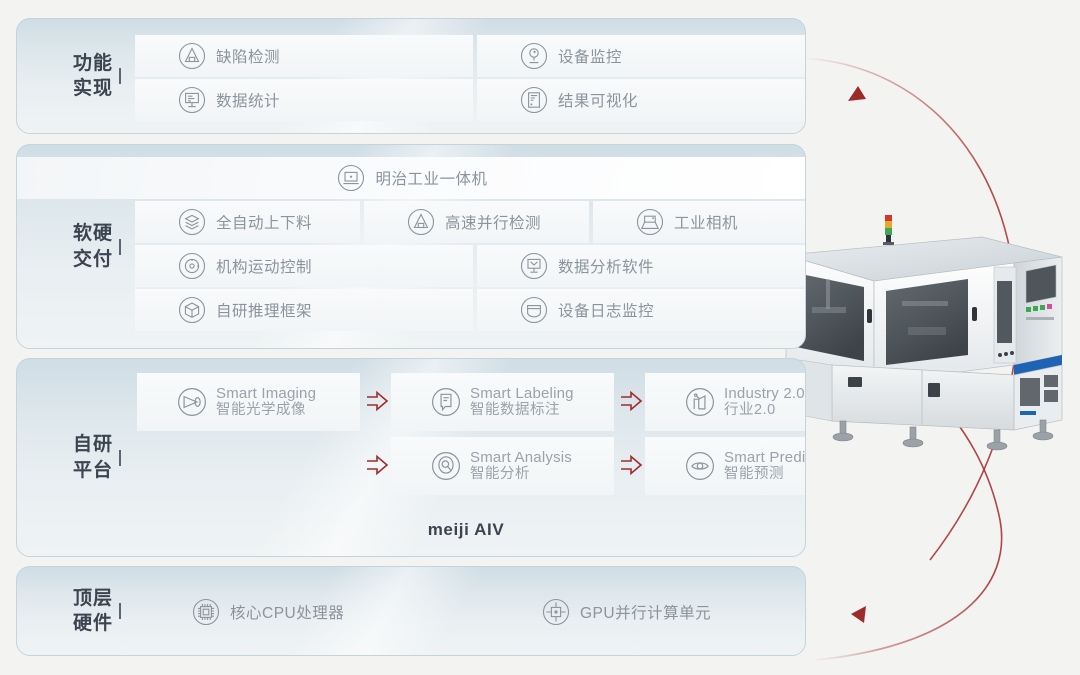 The image size is (1080, 675). Describe the element at coordinates (92, 75) in the screenshot. I see `section-label-text: 功能 实现` at that location.